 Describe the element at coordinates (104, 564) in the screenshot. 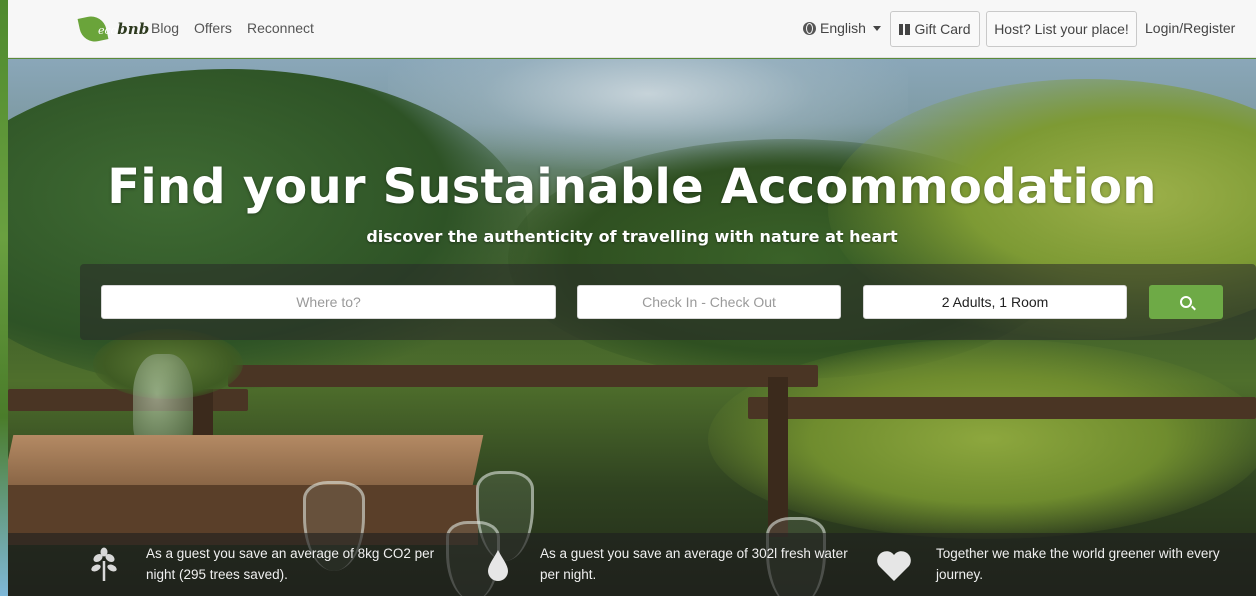

I see `sprout-icon` at that location.